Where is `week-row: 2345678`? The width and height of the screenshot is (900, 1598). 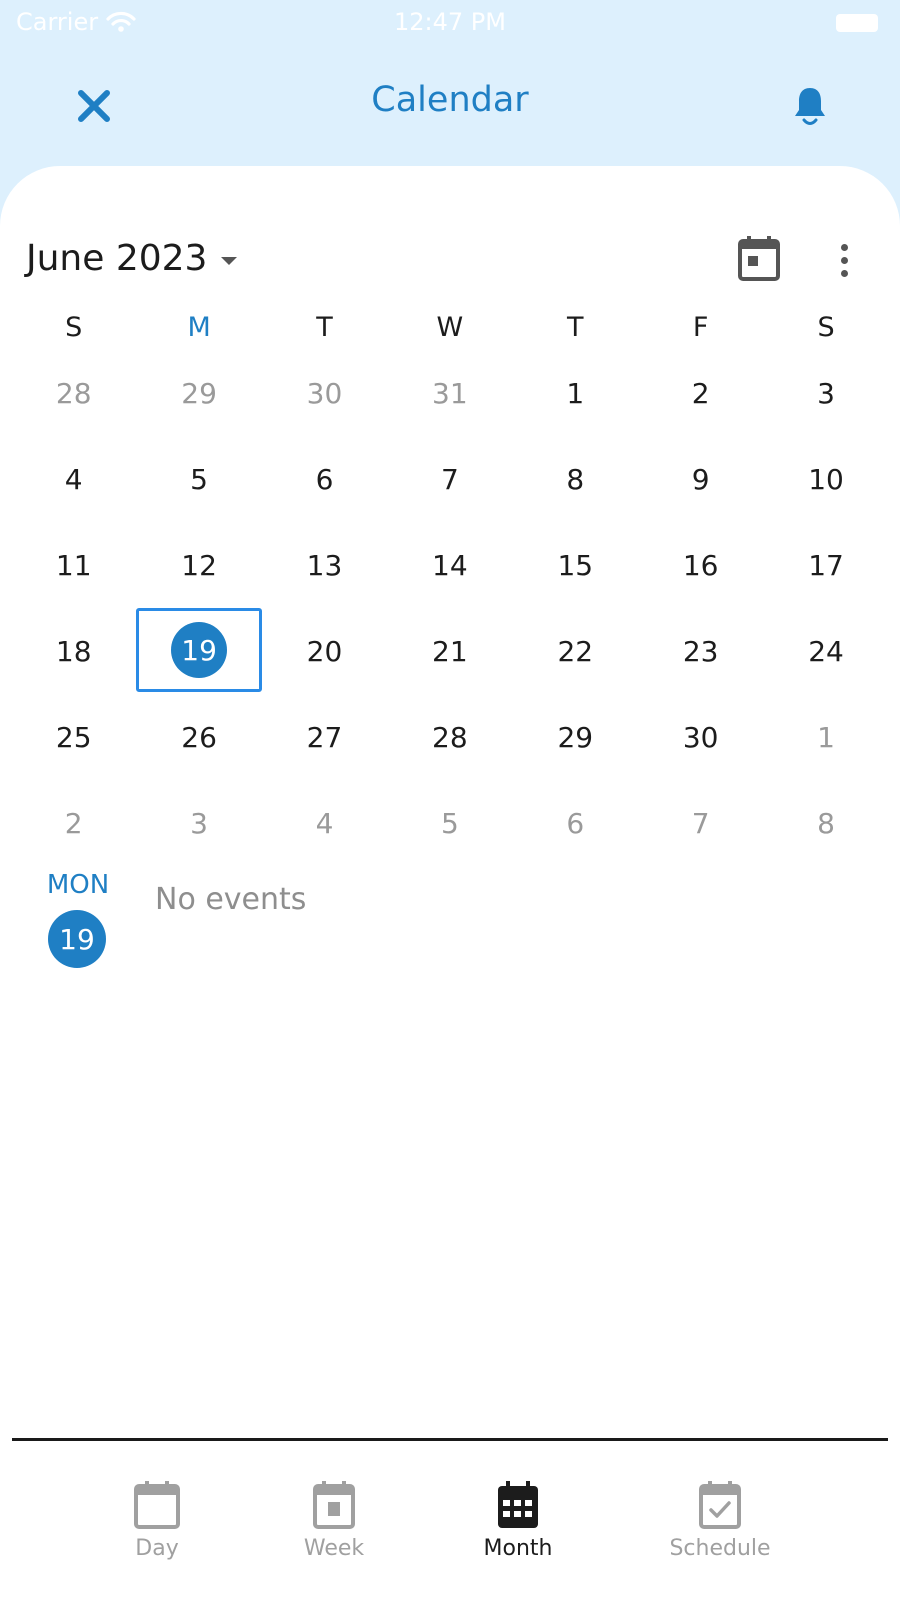 week-row: 2345678 is located at coordinates (450, 823).